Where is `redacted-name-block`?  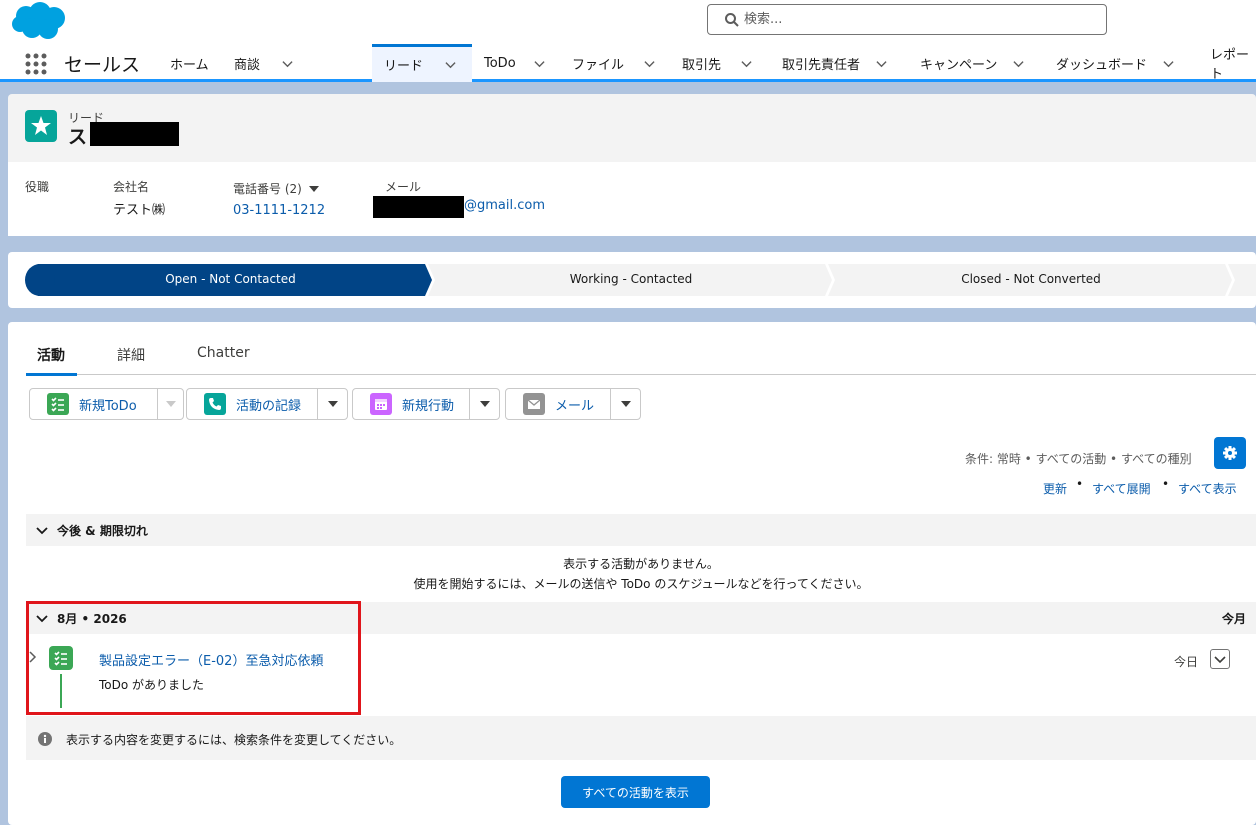 redacted-name-block is located at coordinates (134, 134).